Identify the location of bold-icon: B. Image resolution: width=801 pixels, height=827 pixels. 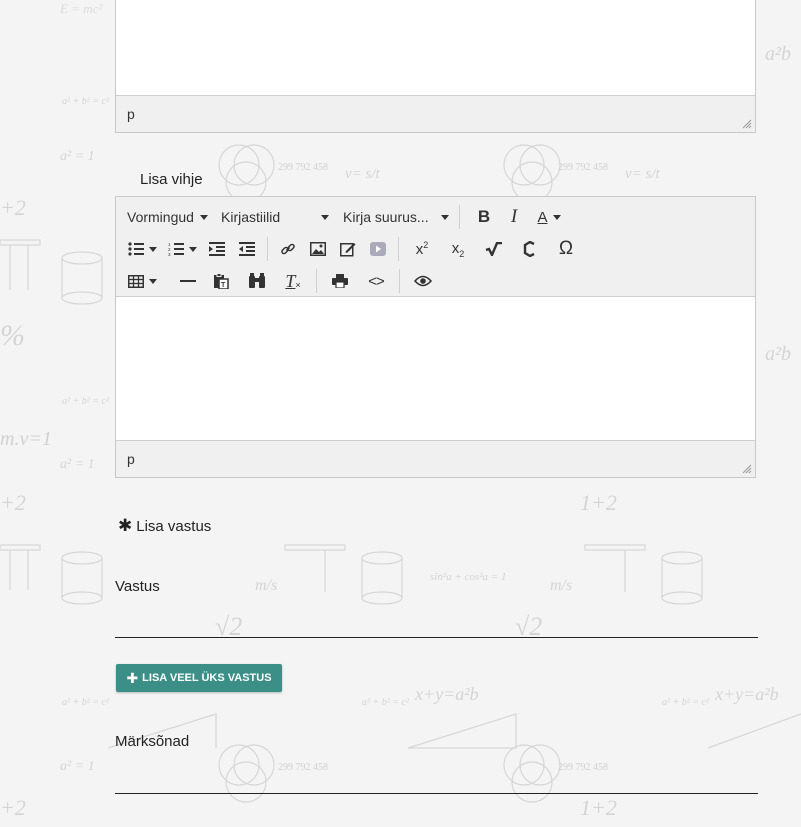
(484, 217).